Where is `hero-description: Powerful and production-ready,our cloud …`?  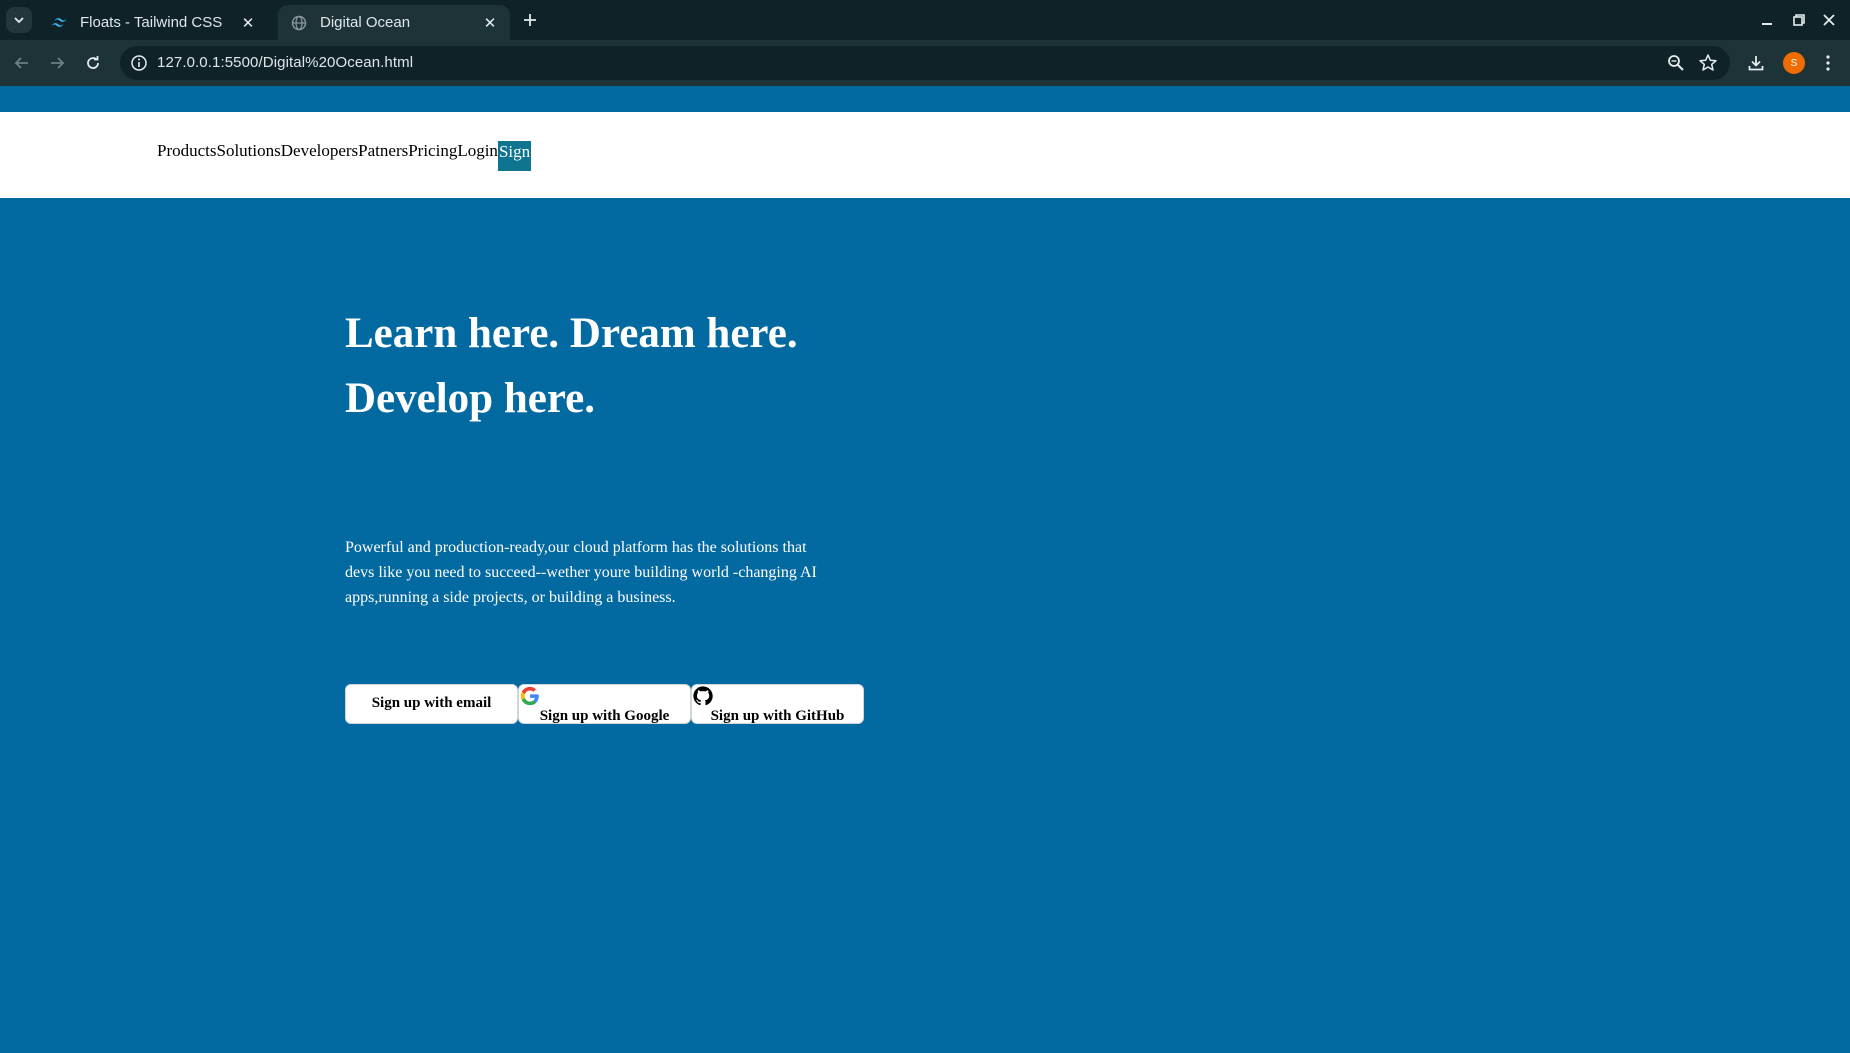 hero-description: Powerful and production-ready,our cloud … is located at coordinates (581, 572).